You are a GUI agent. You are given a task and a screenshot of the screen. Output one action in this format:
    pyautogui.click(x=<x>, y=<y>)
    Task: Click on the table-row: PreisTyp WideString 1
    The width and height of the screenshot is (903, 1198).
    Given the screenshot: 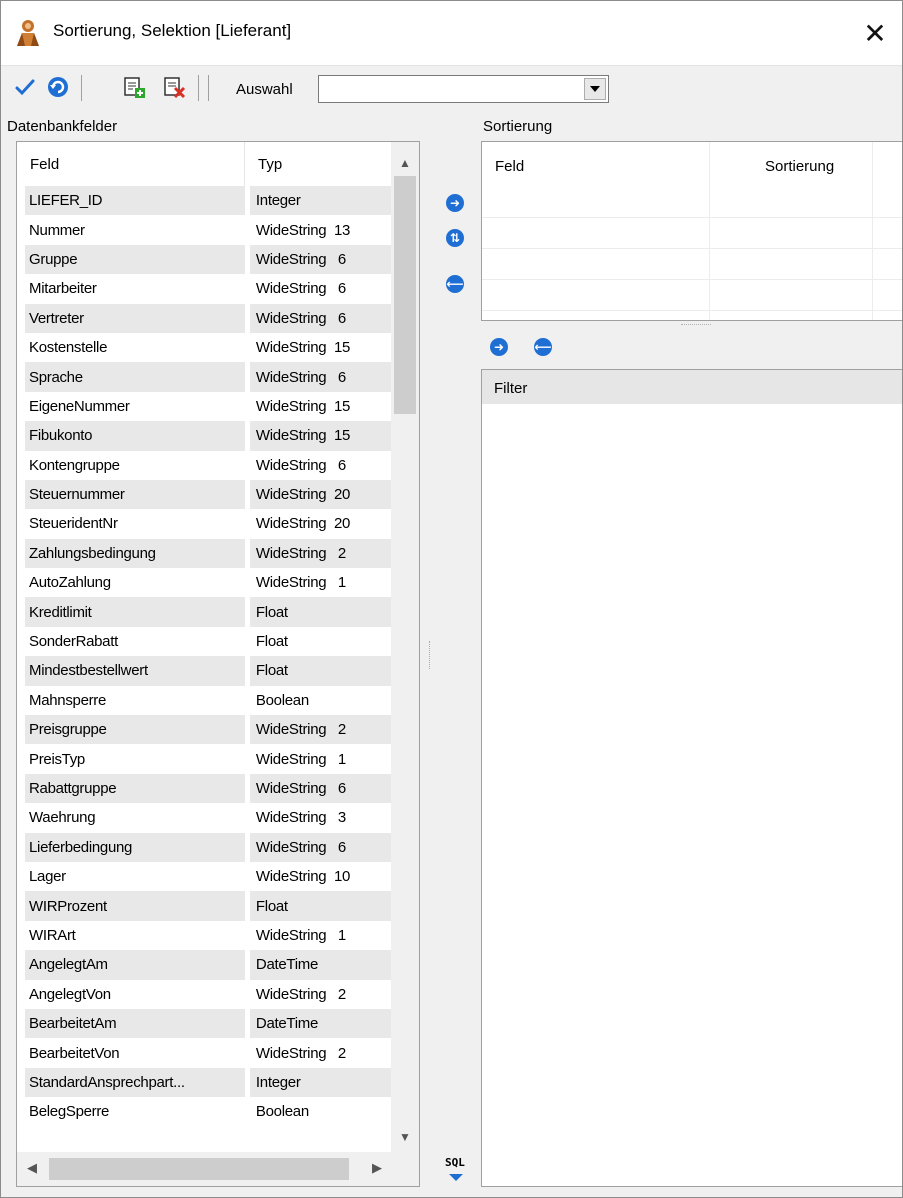 What is the action you would take?
    pyautogui.click(x=208, y=758)
    